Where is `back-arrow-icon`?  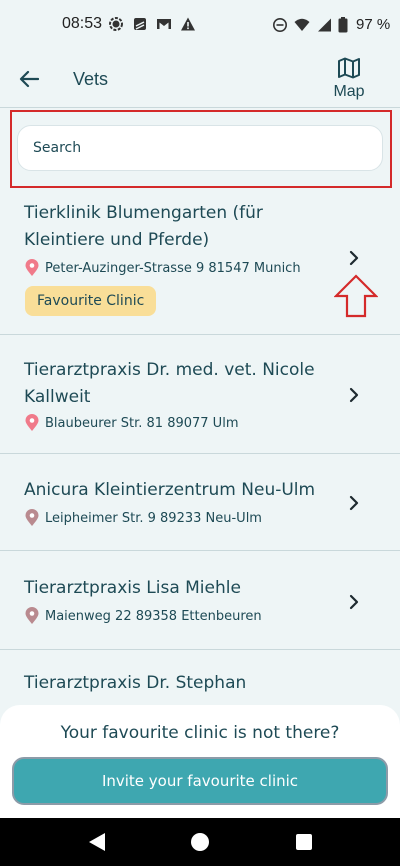 back-arrow-icon is located at coordinates (29, 79).